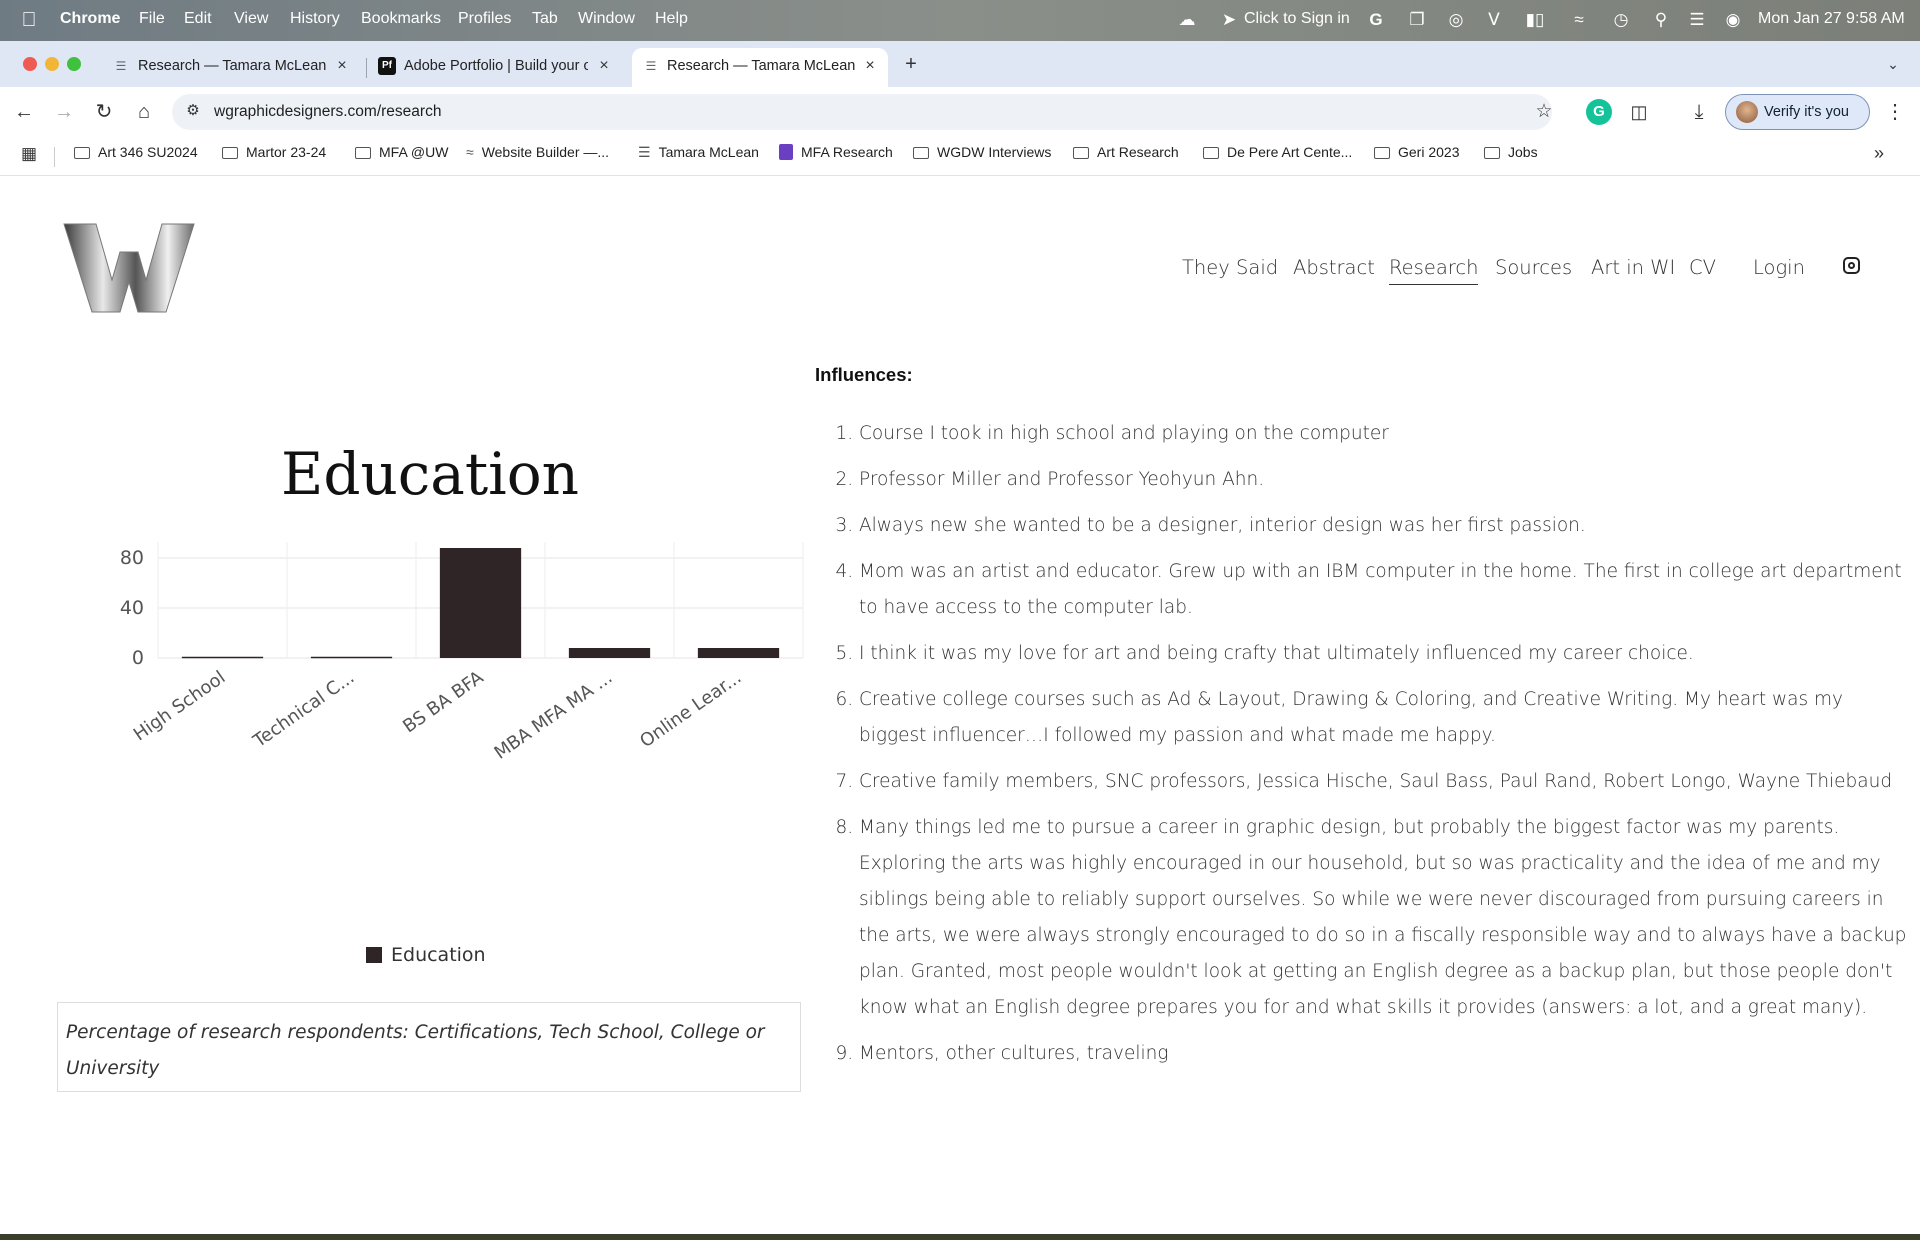 This screenshot has height=1240, width=1920. What do you see at coordinates (132, 608) in the screenshot?
I see `y-tick-label: 40` at bounding box center [132, 608].